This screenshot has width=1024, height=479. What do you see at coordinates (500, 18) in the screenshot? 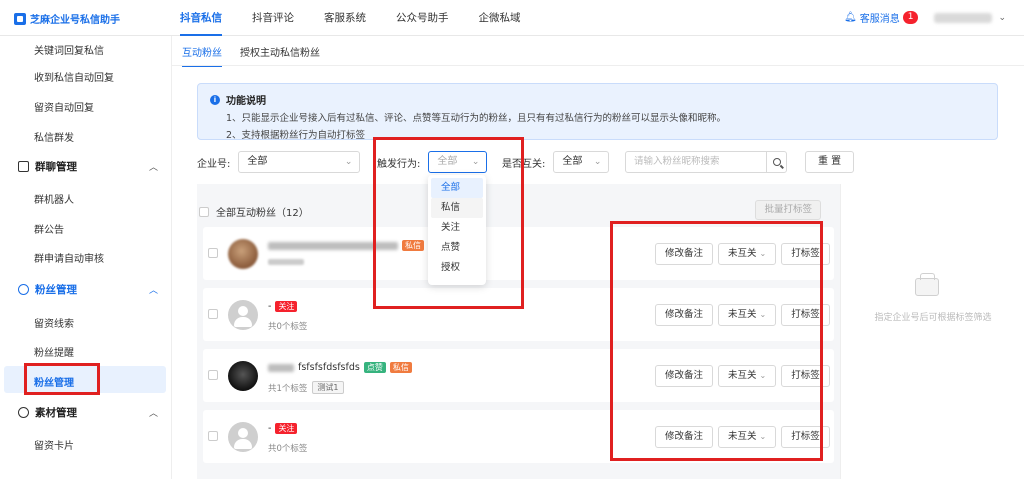
I see `topnav-wecom: 企微私域` at bounding box center [500, 18].